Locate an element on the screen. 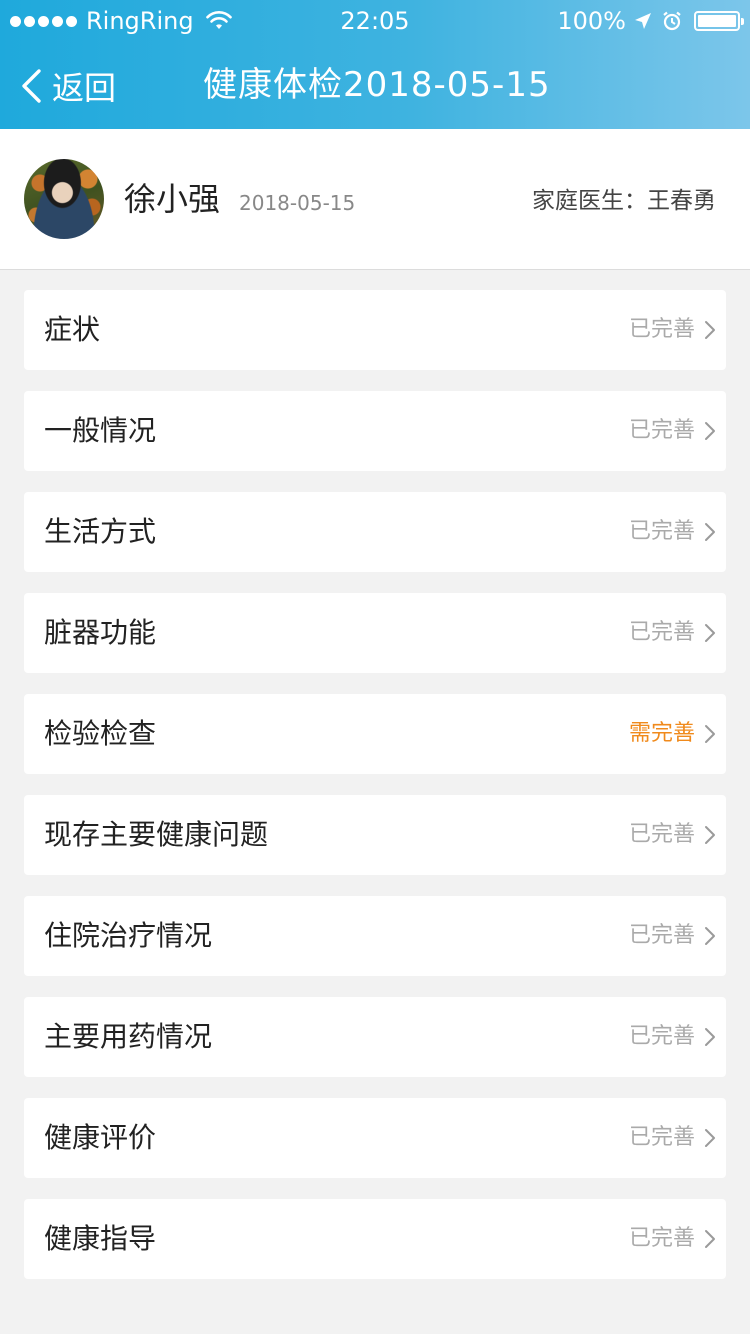  list-item-label: 检验检查 is located at coordinates (100, 733).